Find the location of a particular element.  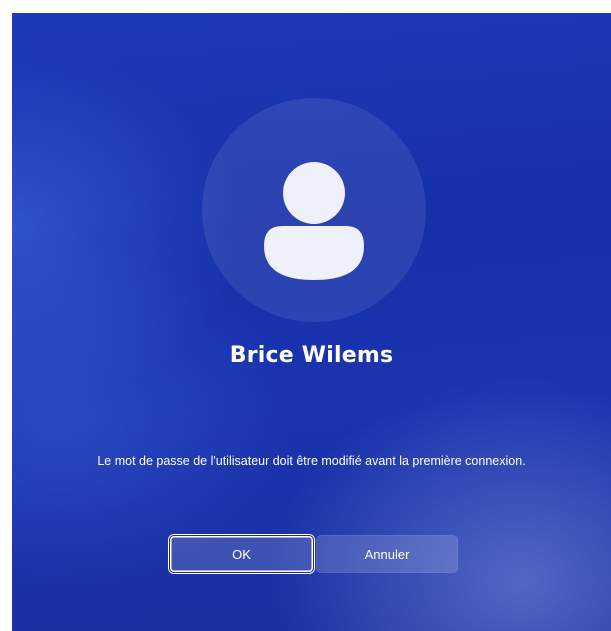

cancel-button: Annuler is located at coordinates (387, 554).